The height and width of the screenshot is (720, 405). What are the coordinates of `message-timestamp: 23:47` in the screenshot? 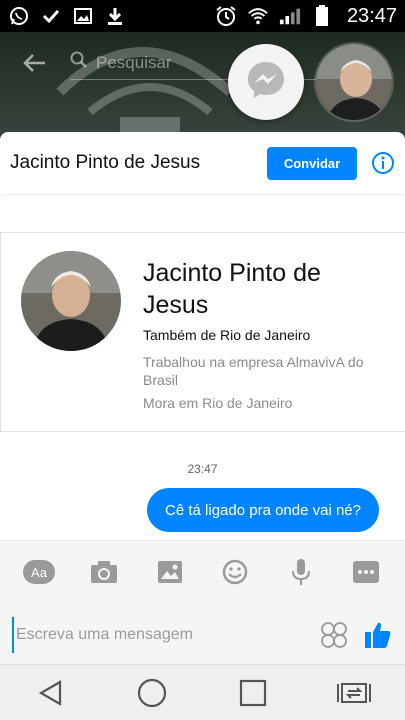 It's located at (202, 469).